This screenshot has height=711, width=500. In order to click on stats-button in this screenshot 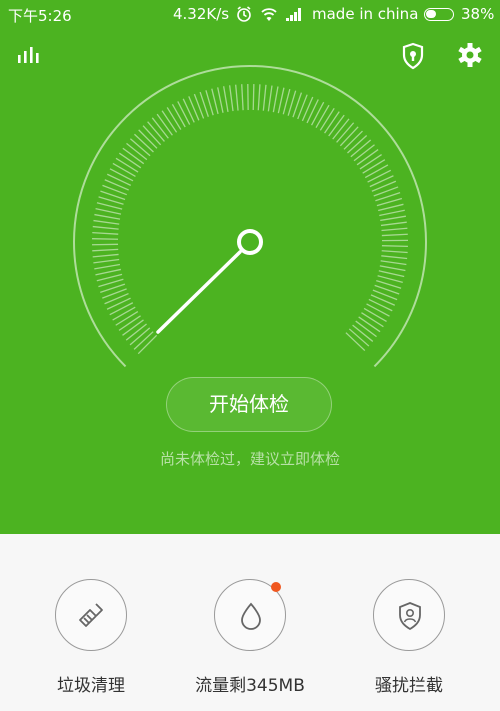, I will do `click(30, 58)`.